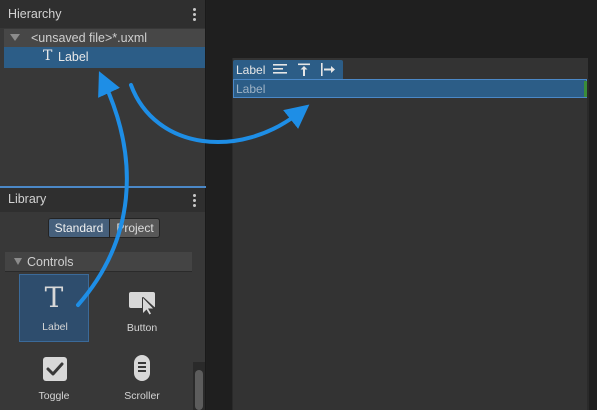 This screenshot has height=410, width=597. I want to click on scroller-icon, so click(142, 368).